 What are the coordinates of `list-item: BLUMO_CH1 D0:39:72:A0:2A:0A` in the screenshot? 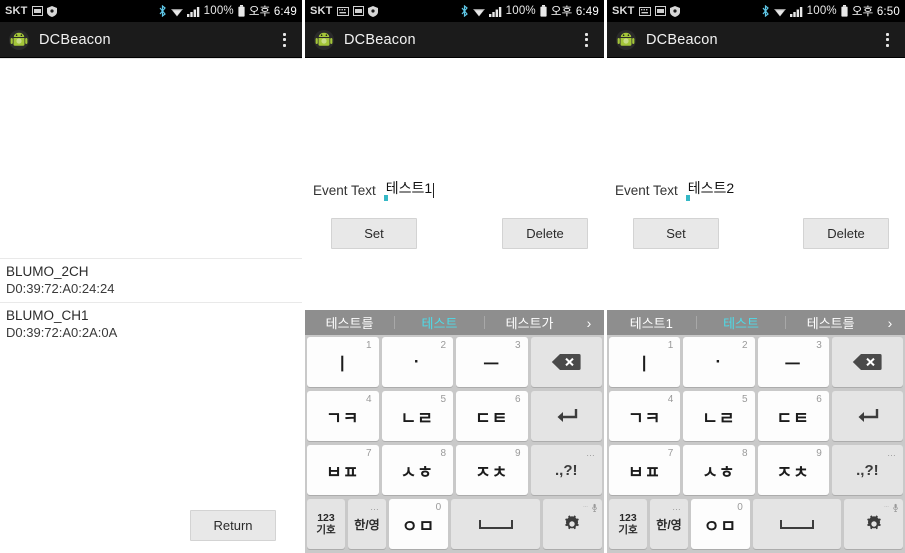 It's located at (151, 324).